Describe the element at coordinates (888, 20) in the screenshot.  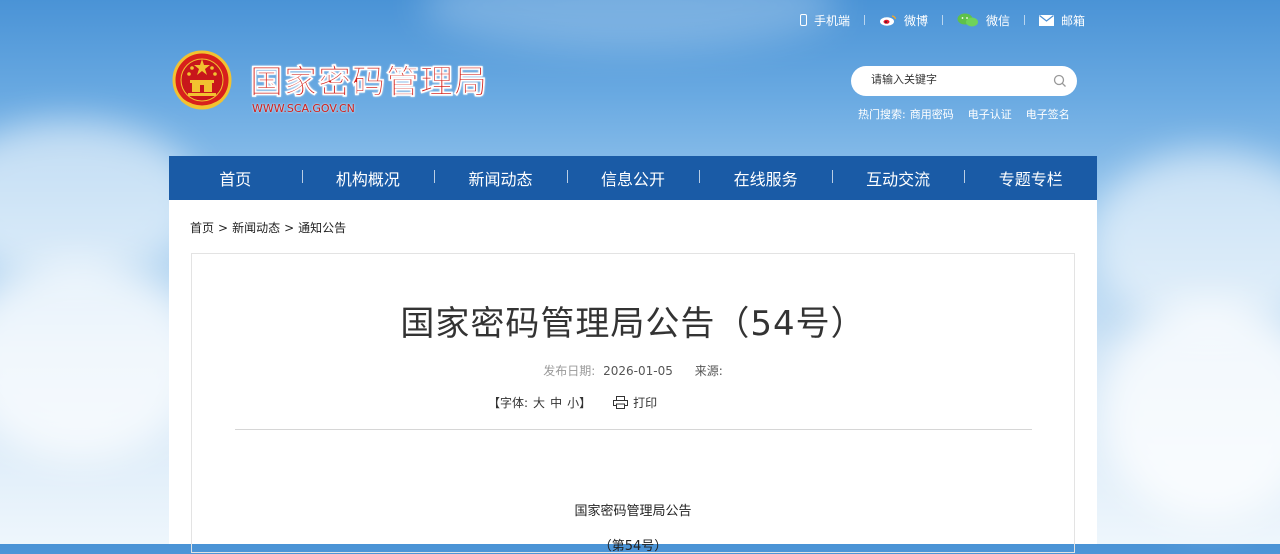
I see `weibo-icon` at that location.